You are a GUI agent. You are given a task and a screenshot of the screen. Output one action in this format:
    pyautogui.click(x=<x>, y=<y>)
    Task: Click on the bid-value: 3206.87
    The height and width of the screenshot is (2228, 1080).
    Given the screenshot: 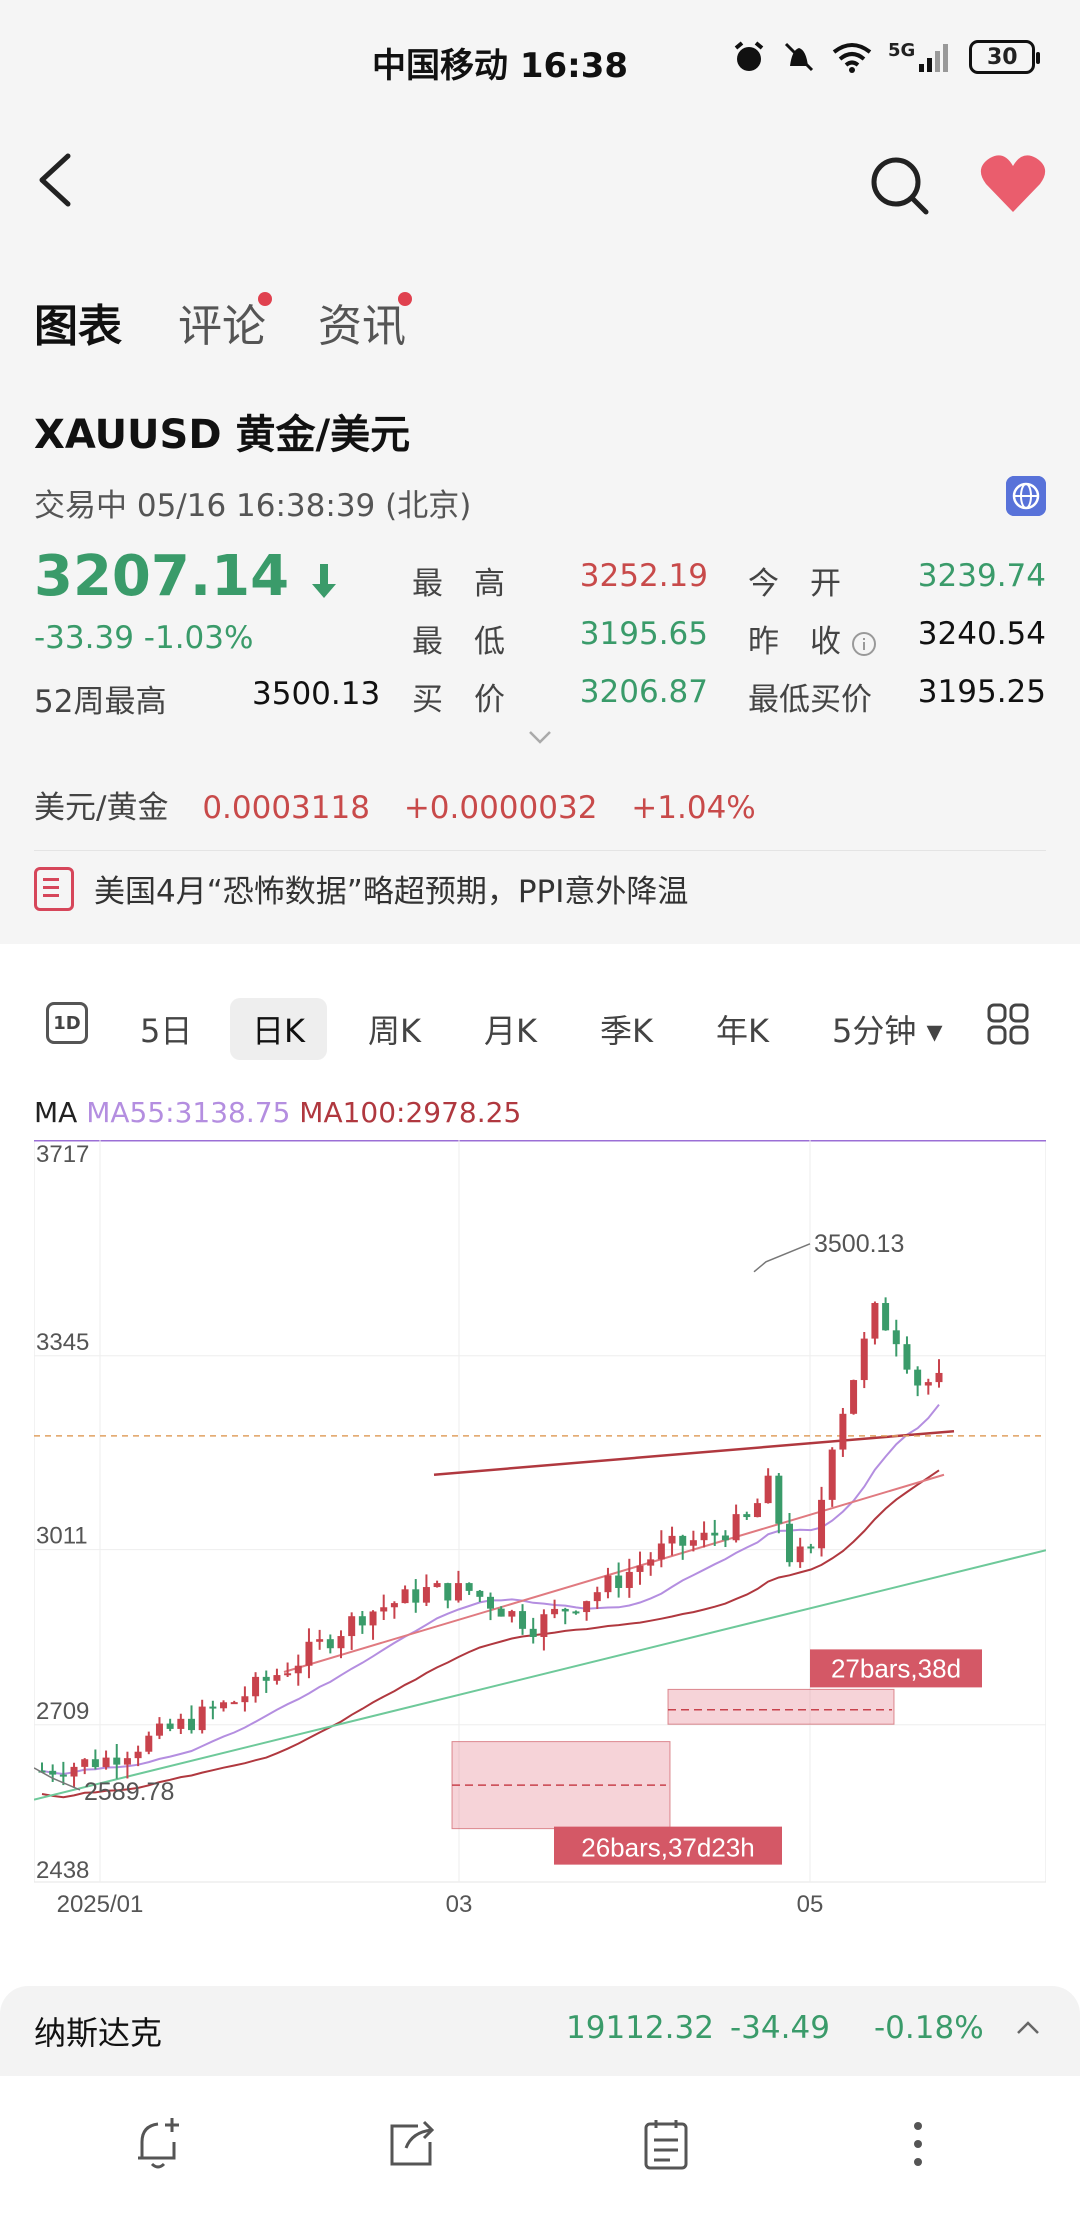 What is the action you would take?
    pyautogui.click(x=643, y=692)
    